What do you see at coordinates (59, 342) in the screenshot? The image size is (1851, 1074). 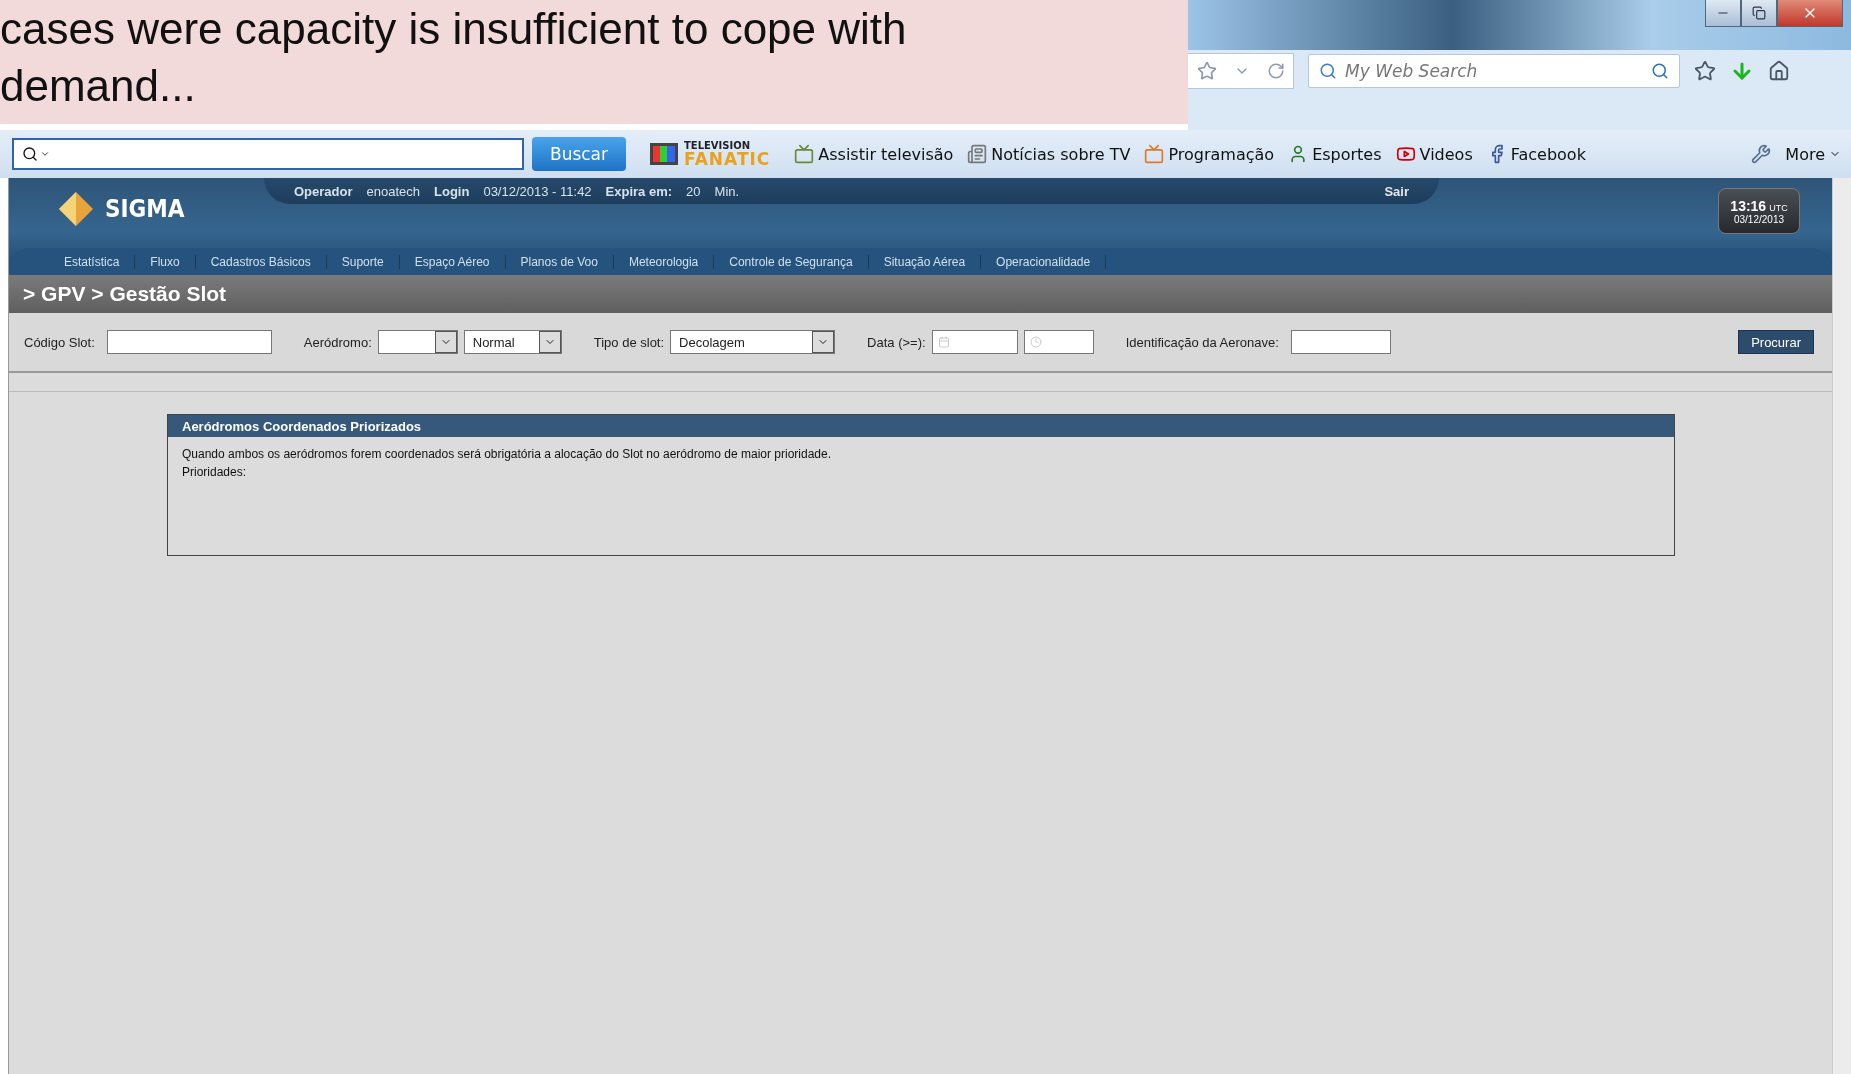 I see `field-label: Código Slot:` at bounding box center [59, 342].